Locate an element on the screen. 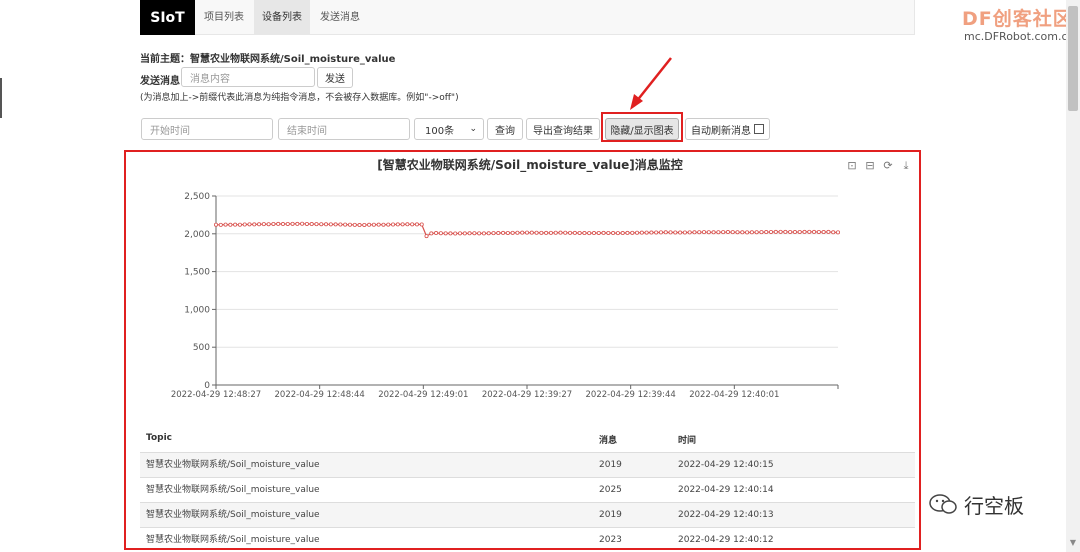 Image resolution: width=1080 pixels, height=552 pixels. limit-select-value: 100条 is located at coordinates (440, 131).